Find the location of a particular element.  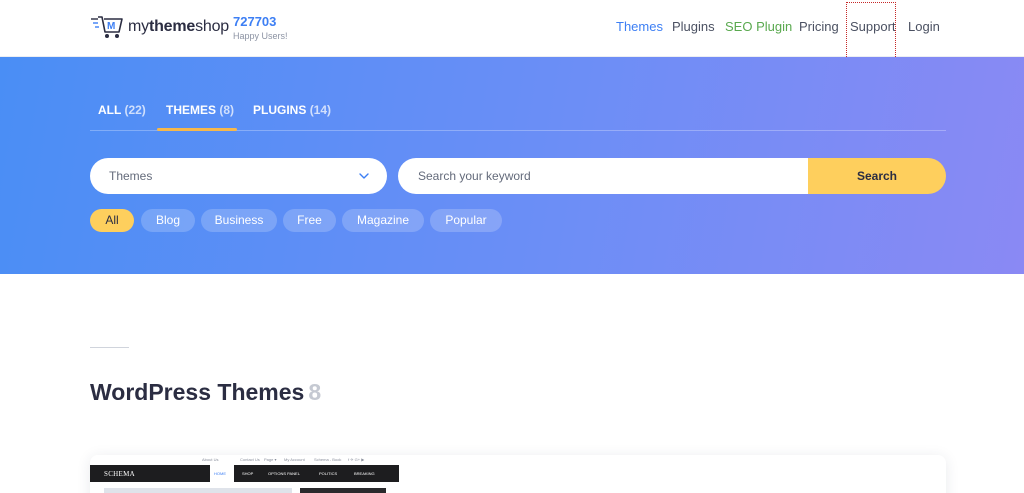

chevron-down-icon is located at coordinates (364, 176).